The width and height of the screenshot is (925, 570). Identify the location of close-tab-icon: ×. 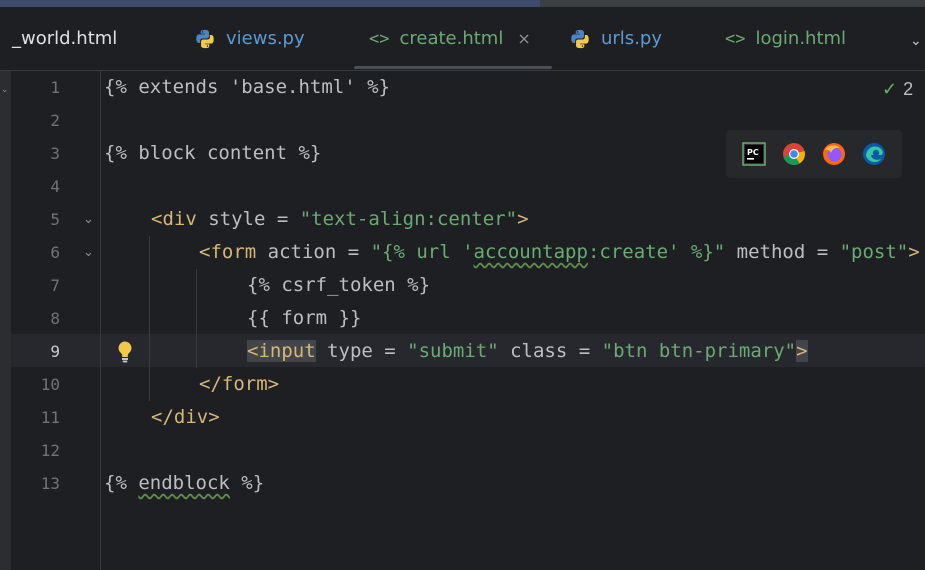
(523, 38).